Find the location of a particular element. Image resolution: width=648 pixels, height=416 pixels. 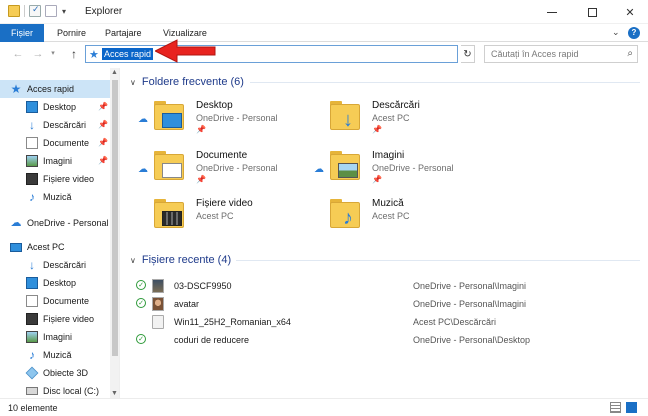

file-path: OneDrive - Personal\Desktop is located at coordinates (472, 340).